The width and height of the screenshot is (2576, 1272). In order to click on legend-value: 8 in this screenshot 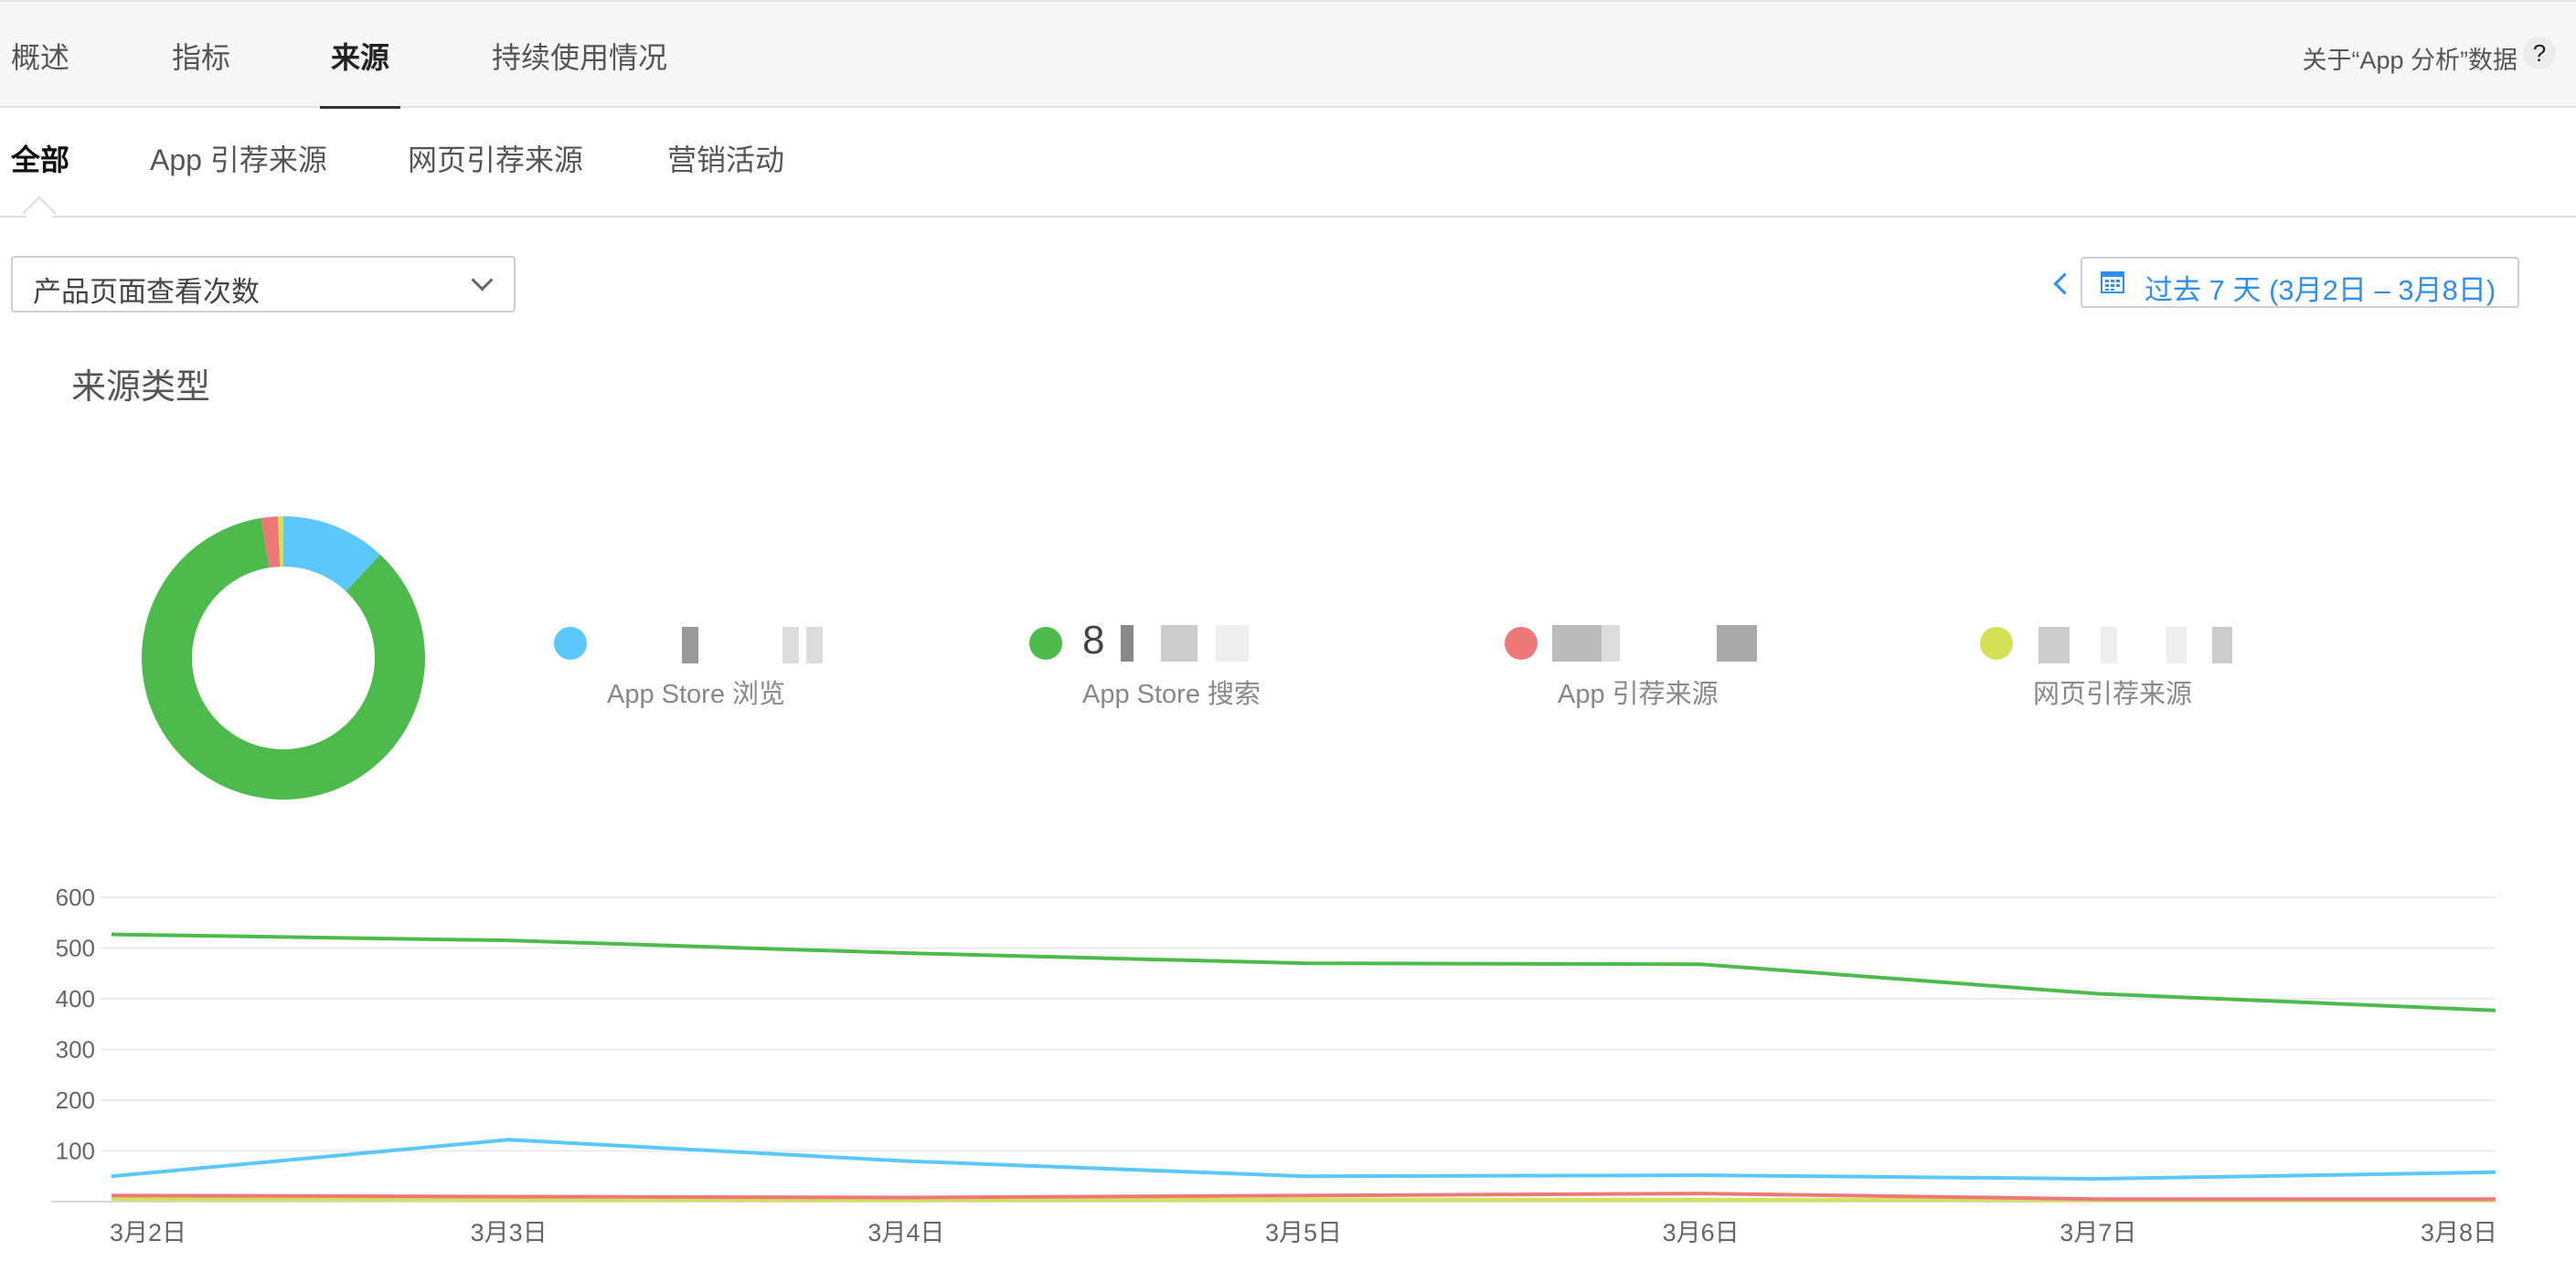, I will do `click(1093, 640)`.